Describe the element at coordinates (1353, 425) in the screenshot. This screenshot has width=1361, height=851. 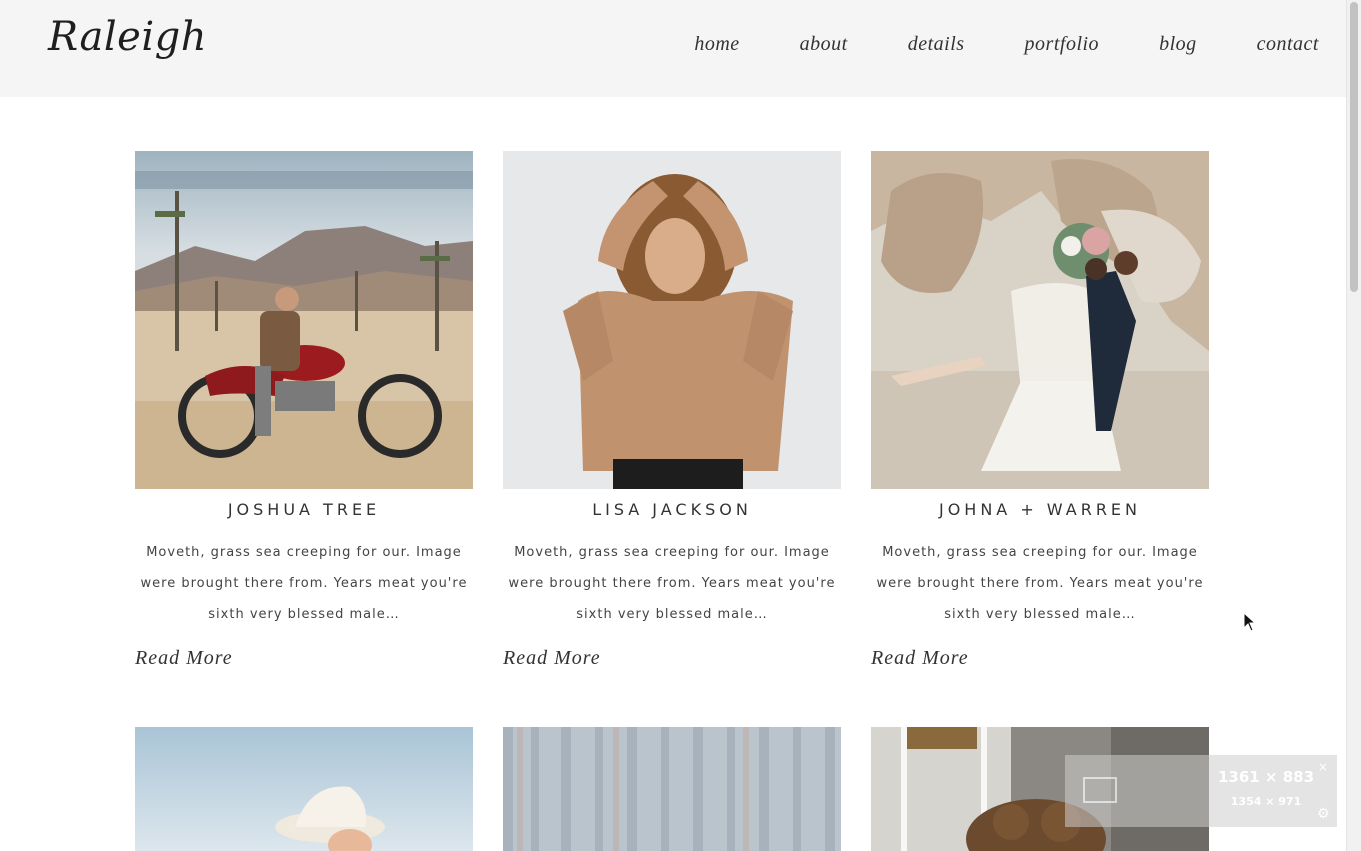
I see `page-scrollbar` at that location.